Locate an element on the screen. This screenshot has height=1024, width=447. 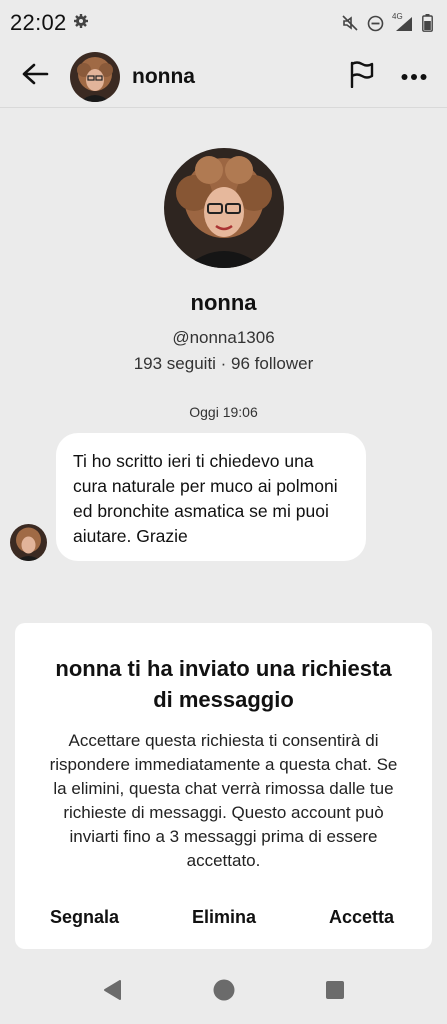
chat-header: nonna is located at coordinates (223, 77).